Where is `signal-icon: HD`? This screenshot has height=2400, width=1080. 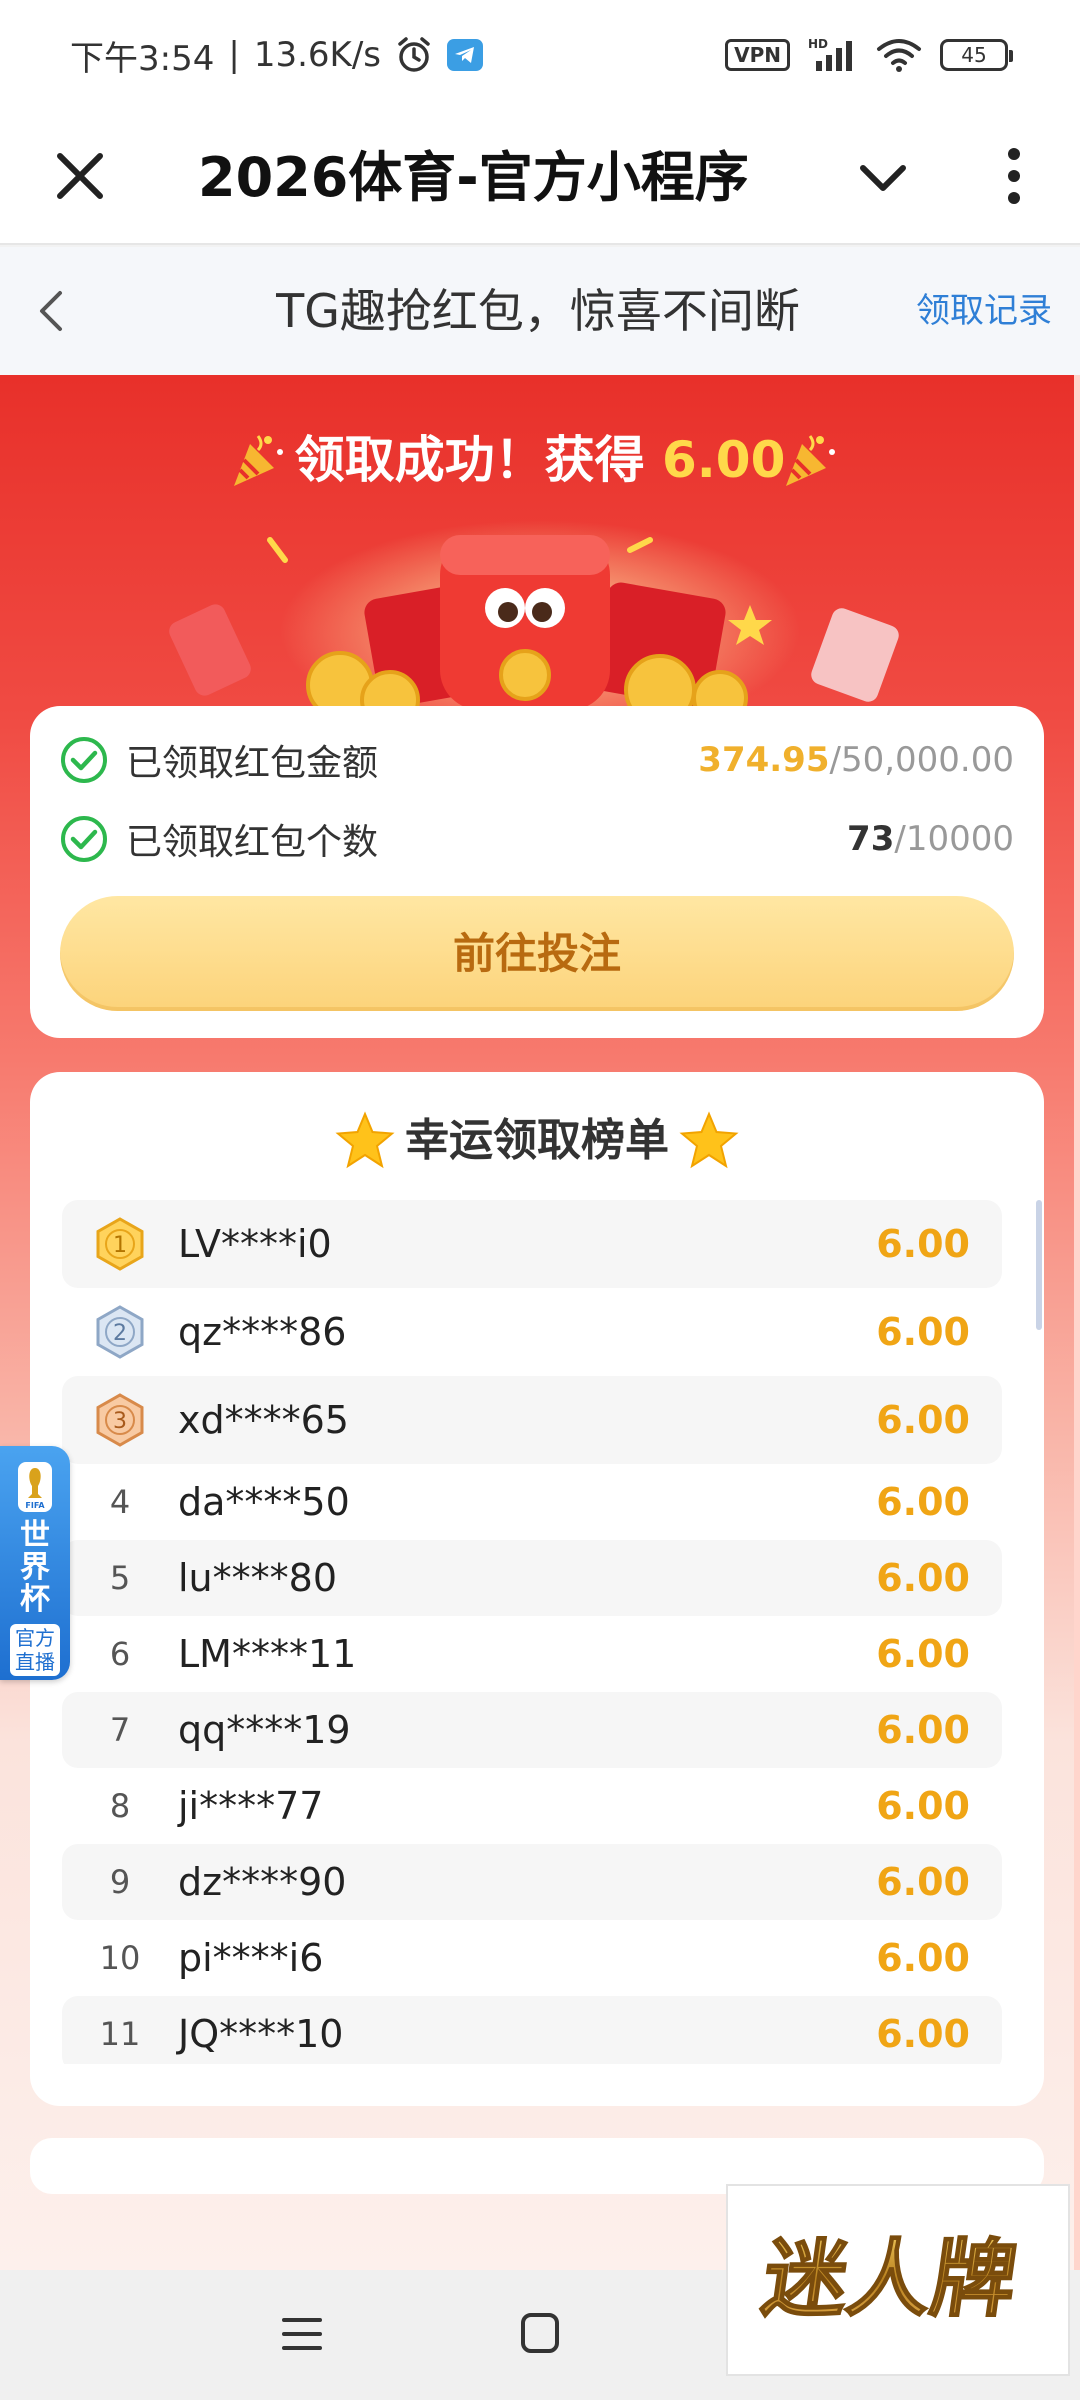 signal-icon: HD is located at coordinates (830, 54).